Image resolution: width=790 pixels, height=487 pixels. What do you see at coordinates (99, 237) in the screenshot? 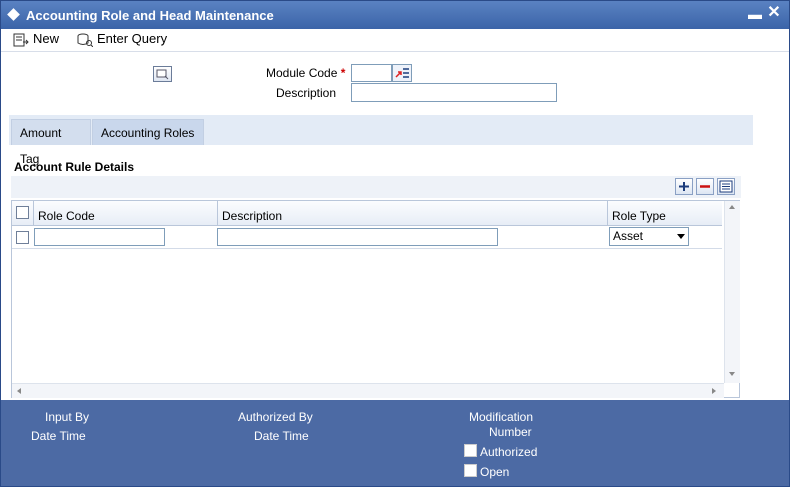
I see `role-code-input` at bounding box center [99, 237].